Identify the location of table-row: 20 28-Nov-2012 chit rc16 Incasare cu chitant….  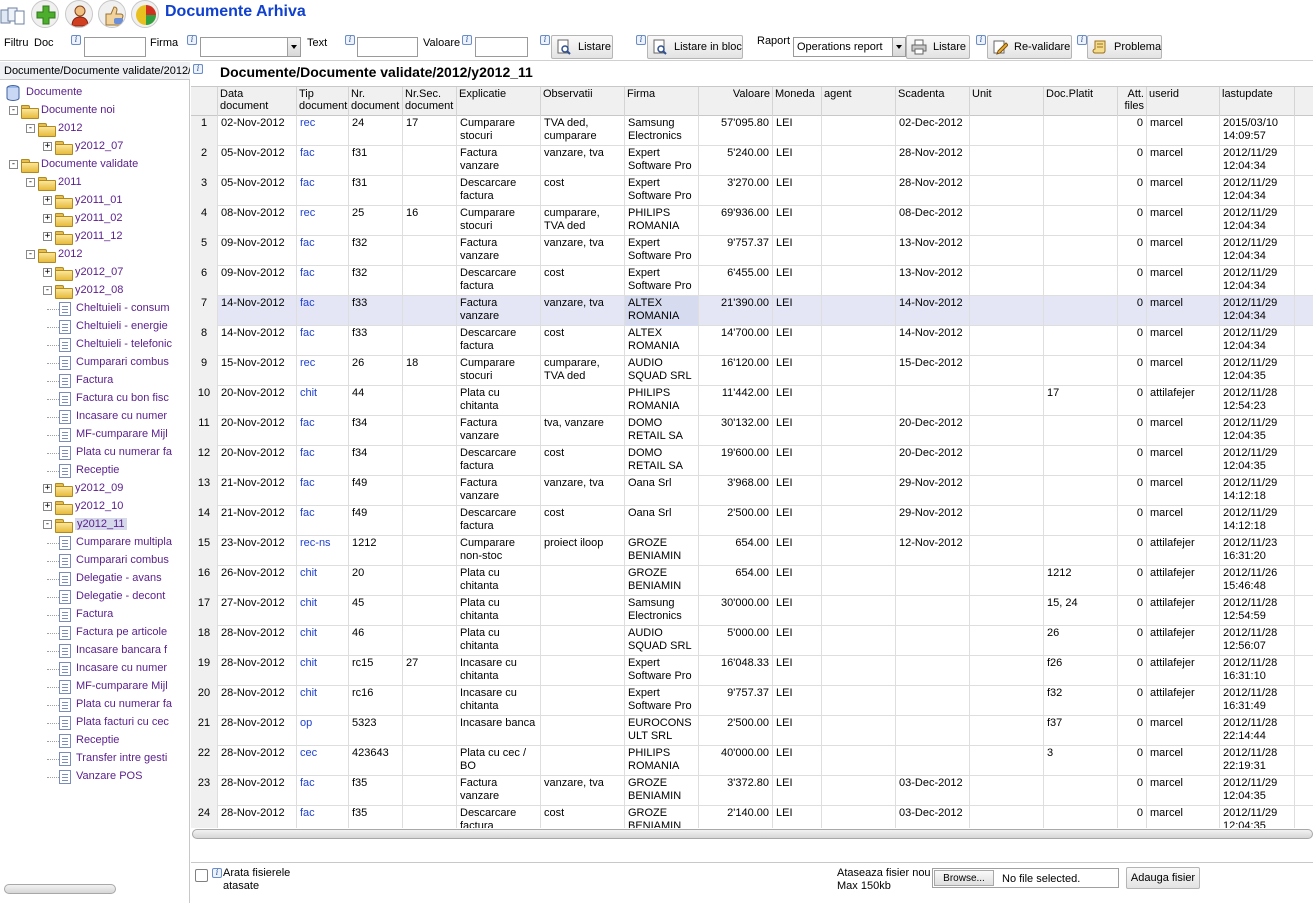
(752, 701).